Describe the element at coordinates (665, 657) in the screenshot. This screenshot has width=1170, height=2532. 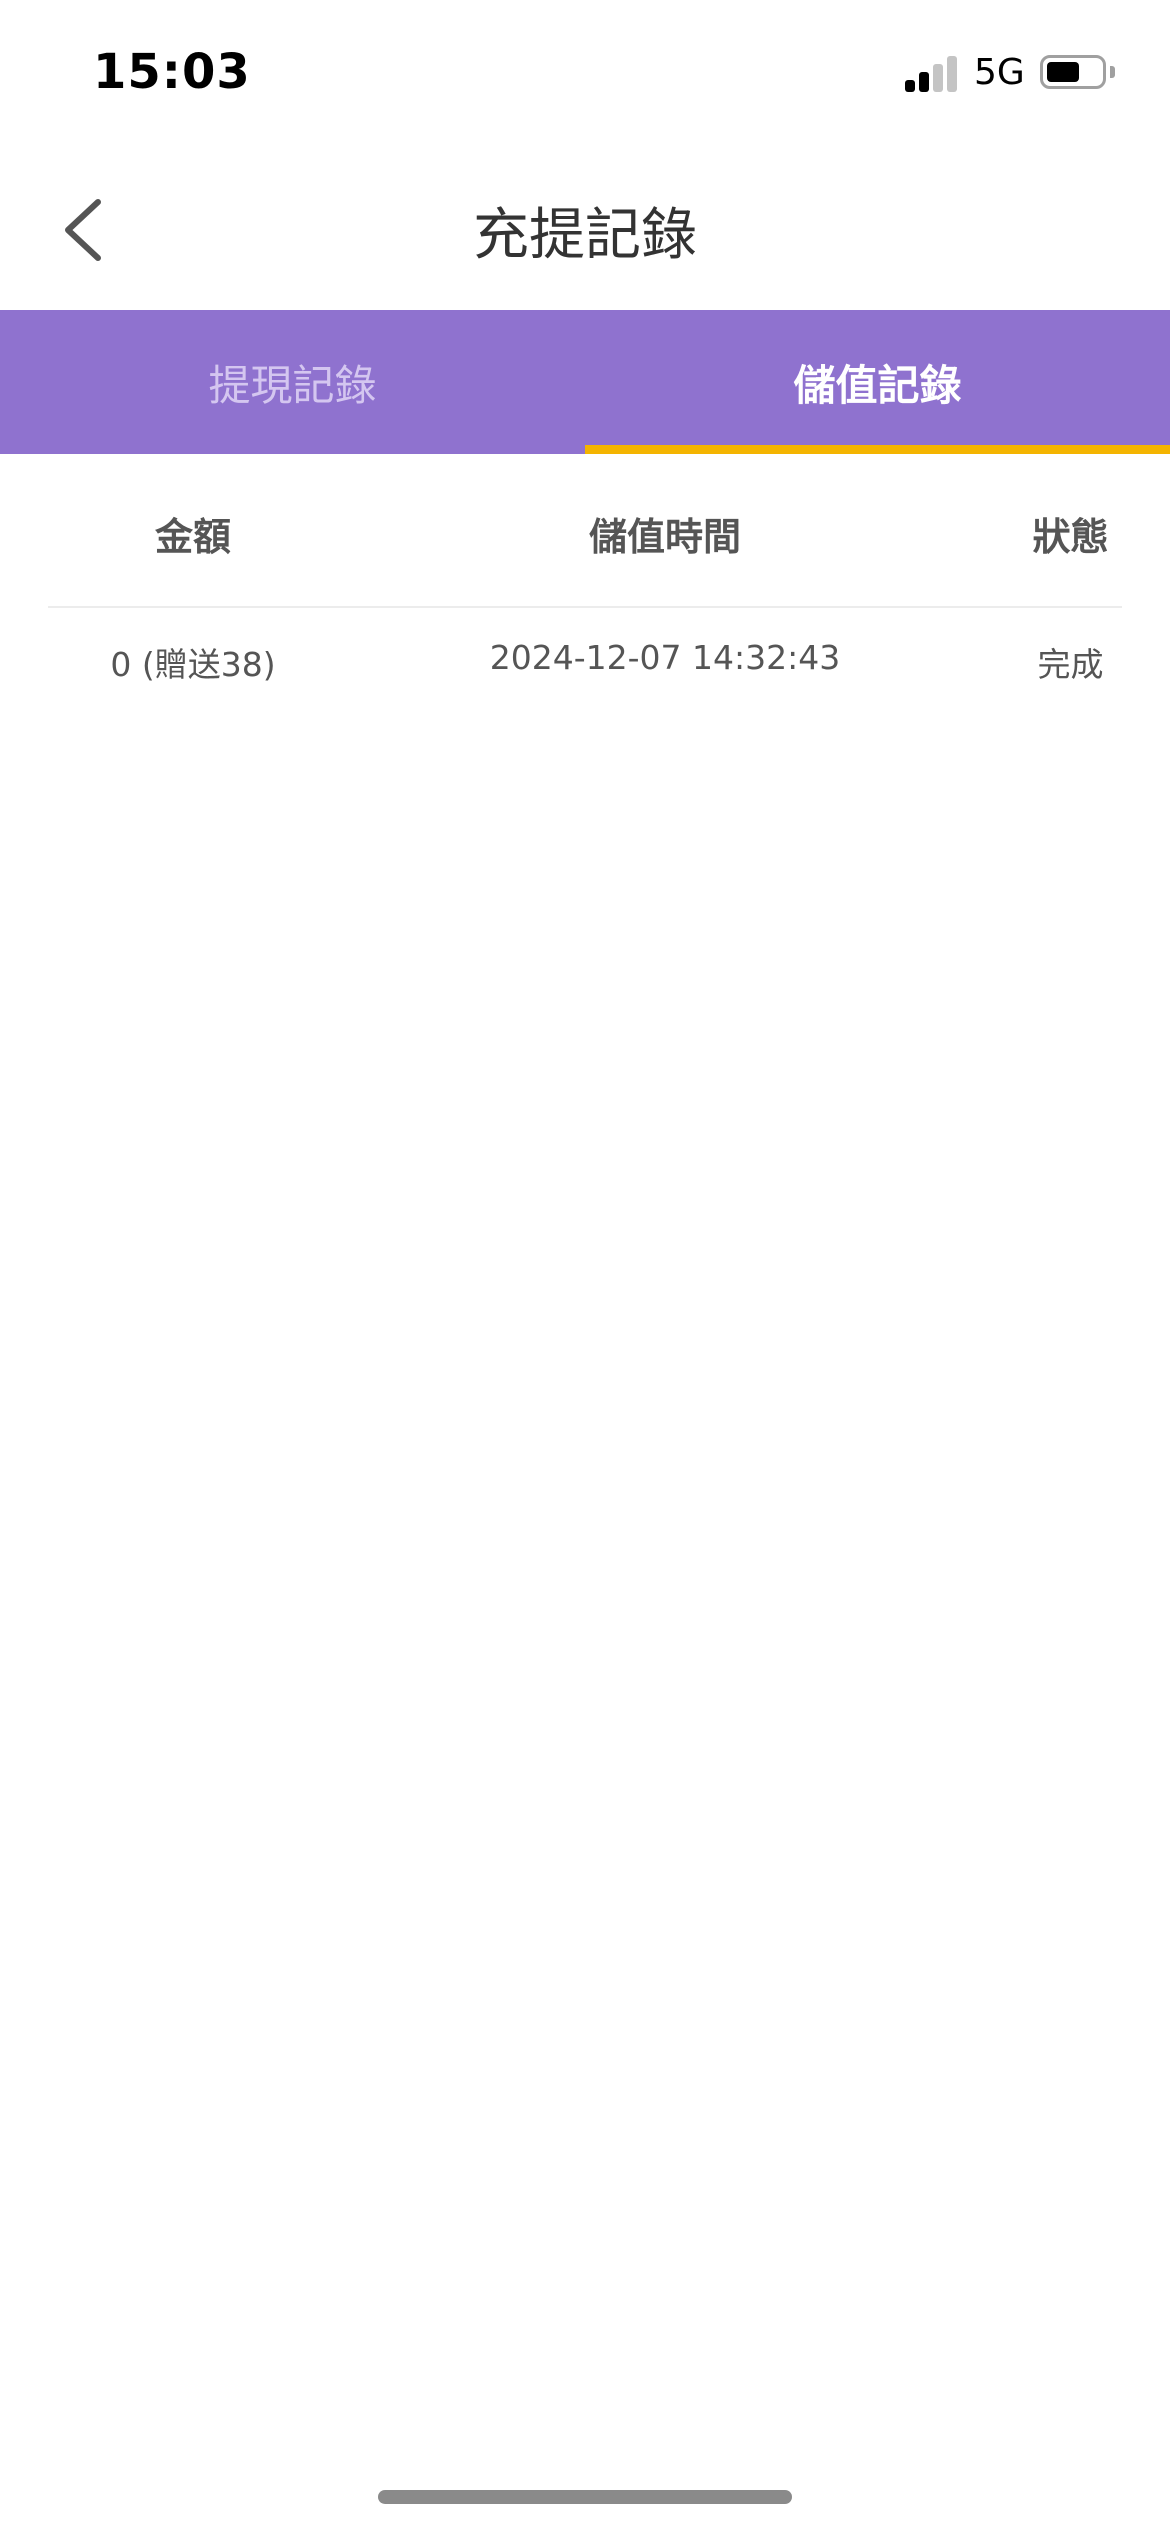
I see `cell-deposit-time: 2024-12-07 14:32:43` at that location.